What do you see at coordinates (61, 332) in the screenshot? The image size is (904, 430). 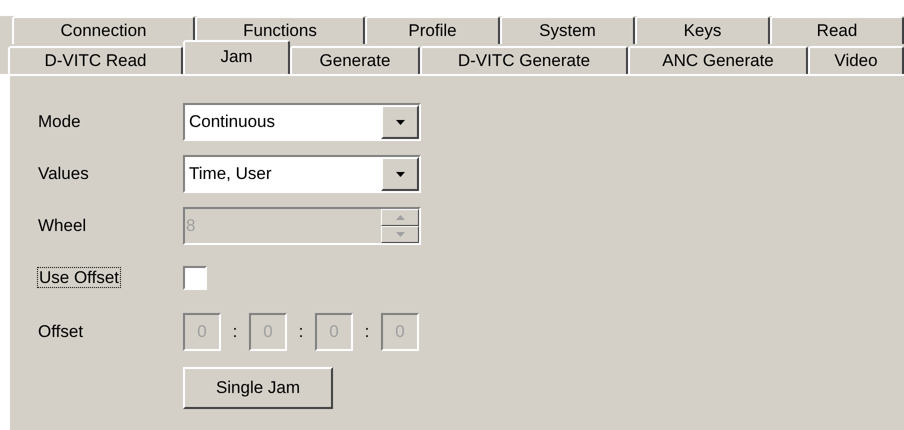 I see `field-label: Offset` at bounding box center [61, 332].